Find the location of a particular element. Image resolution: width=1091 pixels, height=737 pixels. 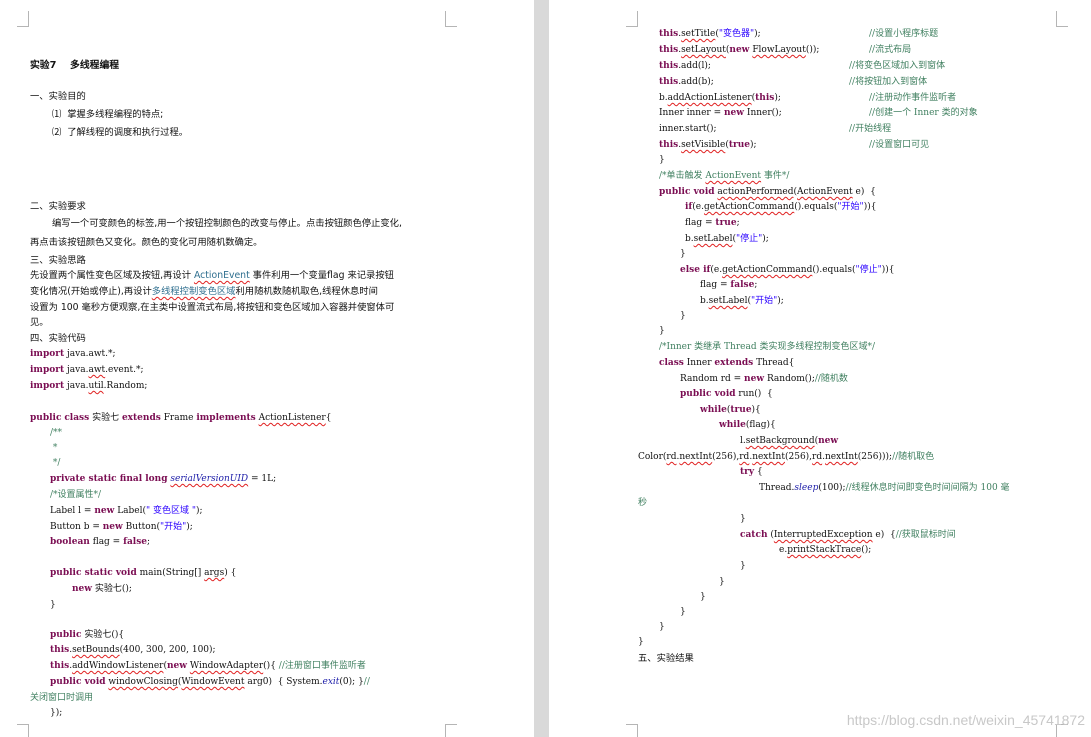

code-line: this.add(l); is located at coordinates (685, 66).